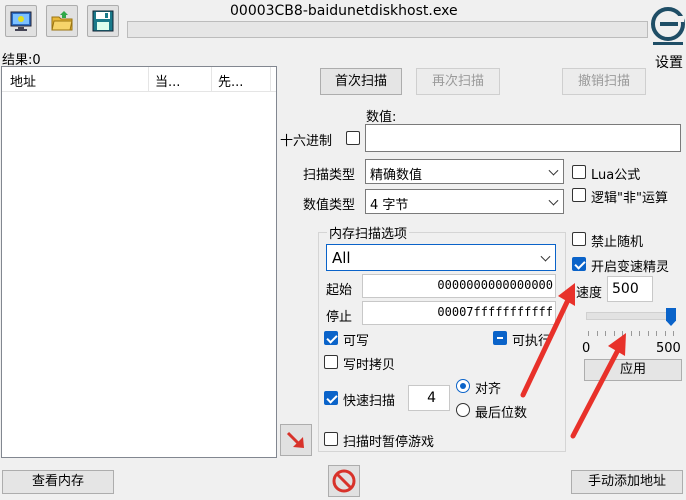 The image size is (686, 500). I want to click on annotation-arrow-slider, so click(598, 386).